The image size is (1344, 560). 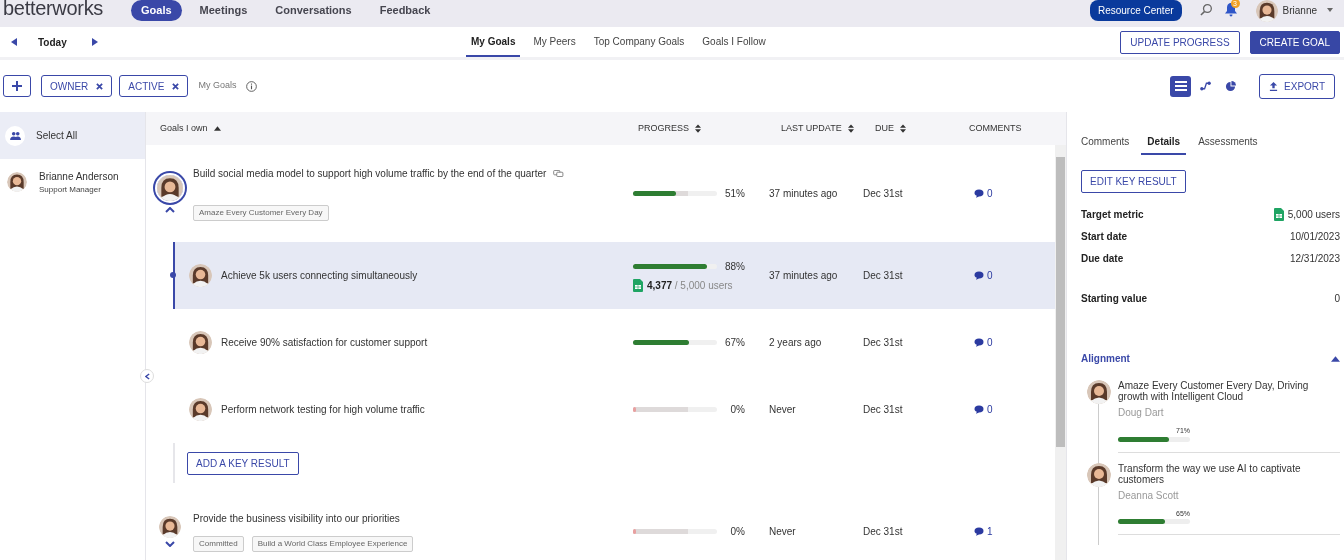 I want to click on view-toggle, so click(x=1181, y=86).